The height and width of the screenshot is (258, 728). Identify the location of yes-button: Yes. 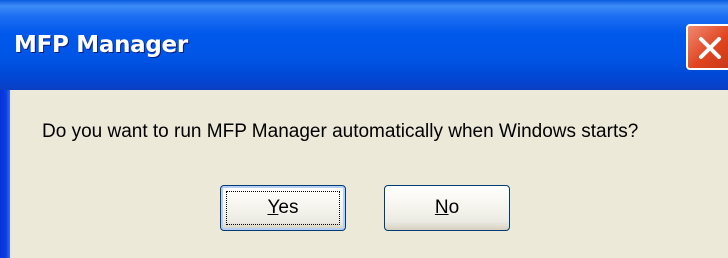
(283, 208).